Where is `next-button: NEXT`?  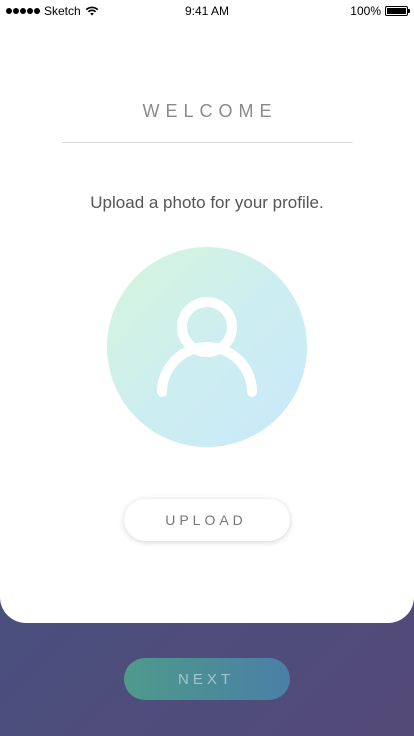 next-button: NEXT is located at coordinates (207, 679).